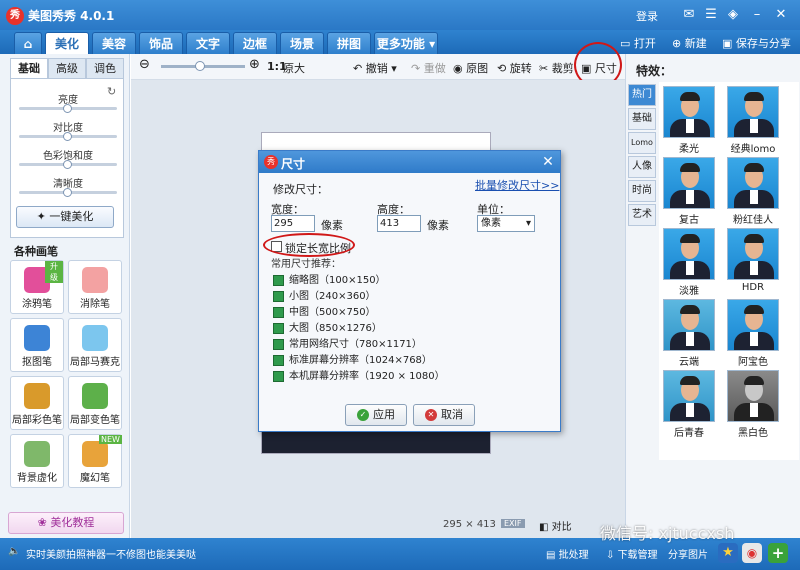 Image resolution: width=800 pixels, height=570 pixels. Describe the element at coordinates (781, 15) in the screenshot. I see `close-window-button: ✕` at that location.